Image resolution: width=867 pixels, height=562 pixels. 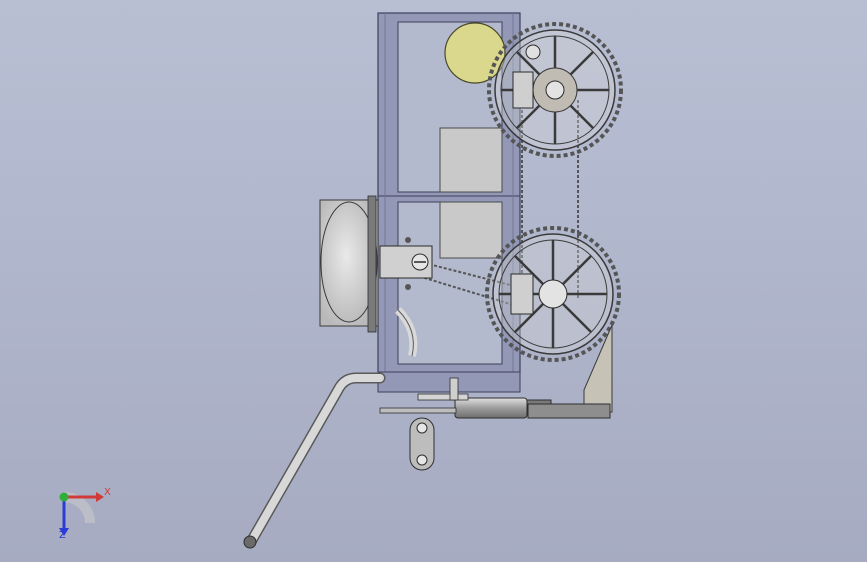 I want to click on x-axis-label: X, so click(x=107, y=492).